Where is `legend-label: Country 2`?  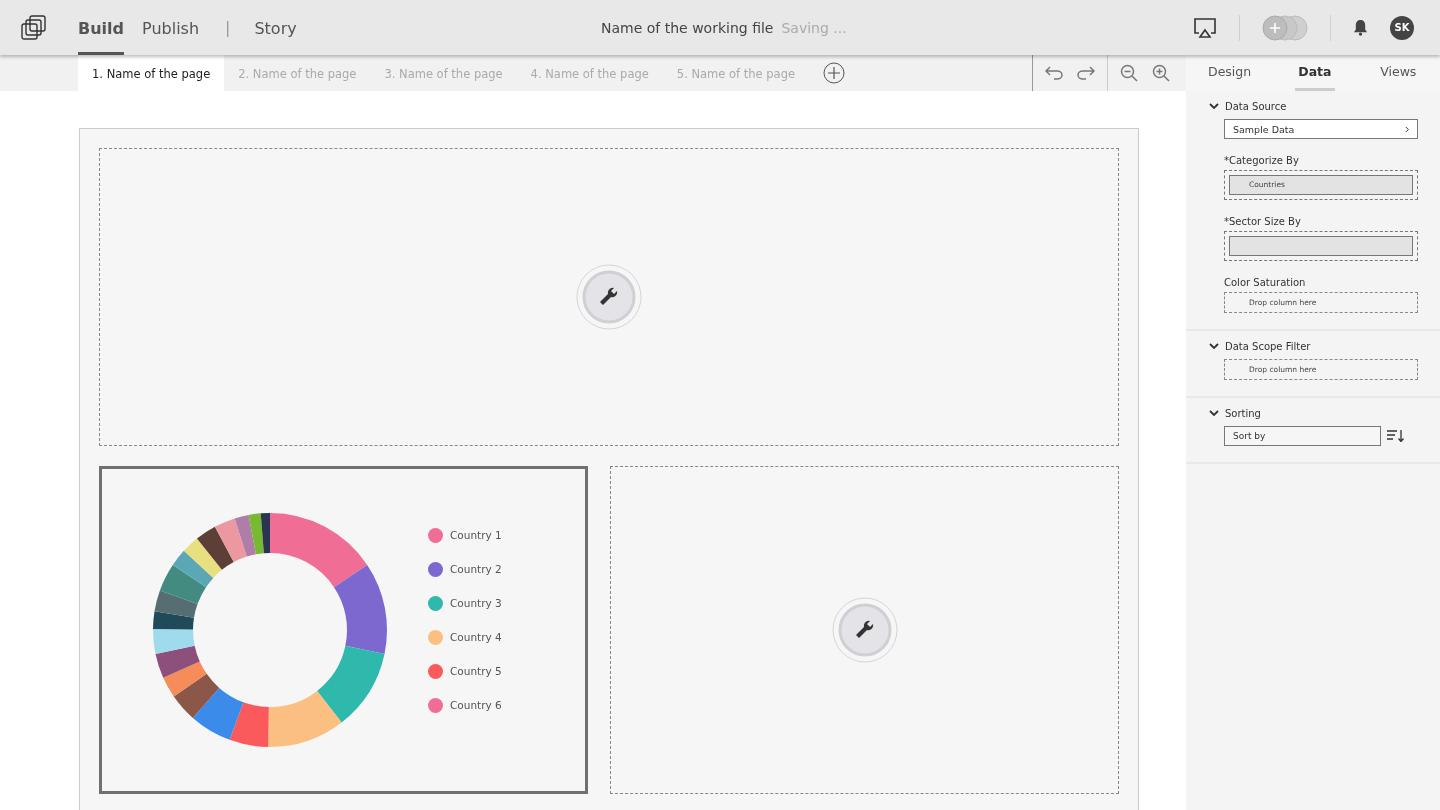
legend-label: Country 2 is located at coordinates (476, 569).